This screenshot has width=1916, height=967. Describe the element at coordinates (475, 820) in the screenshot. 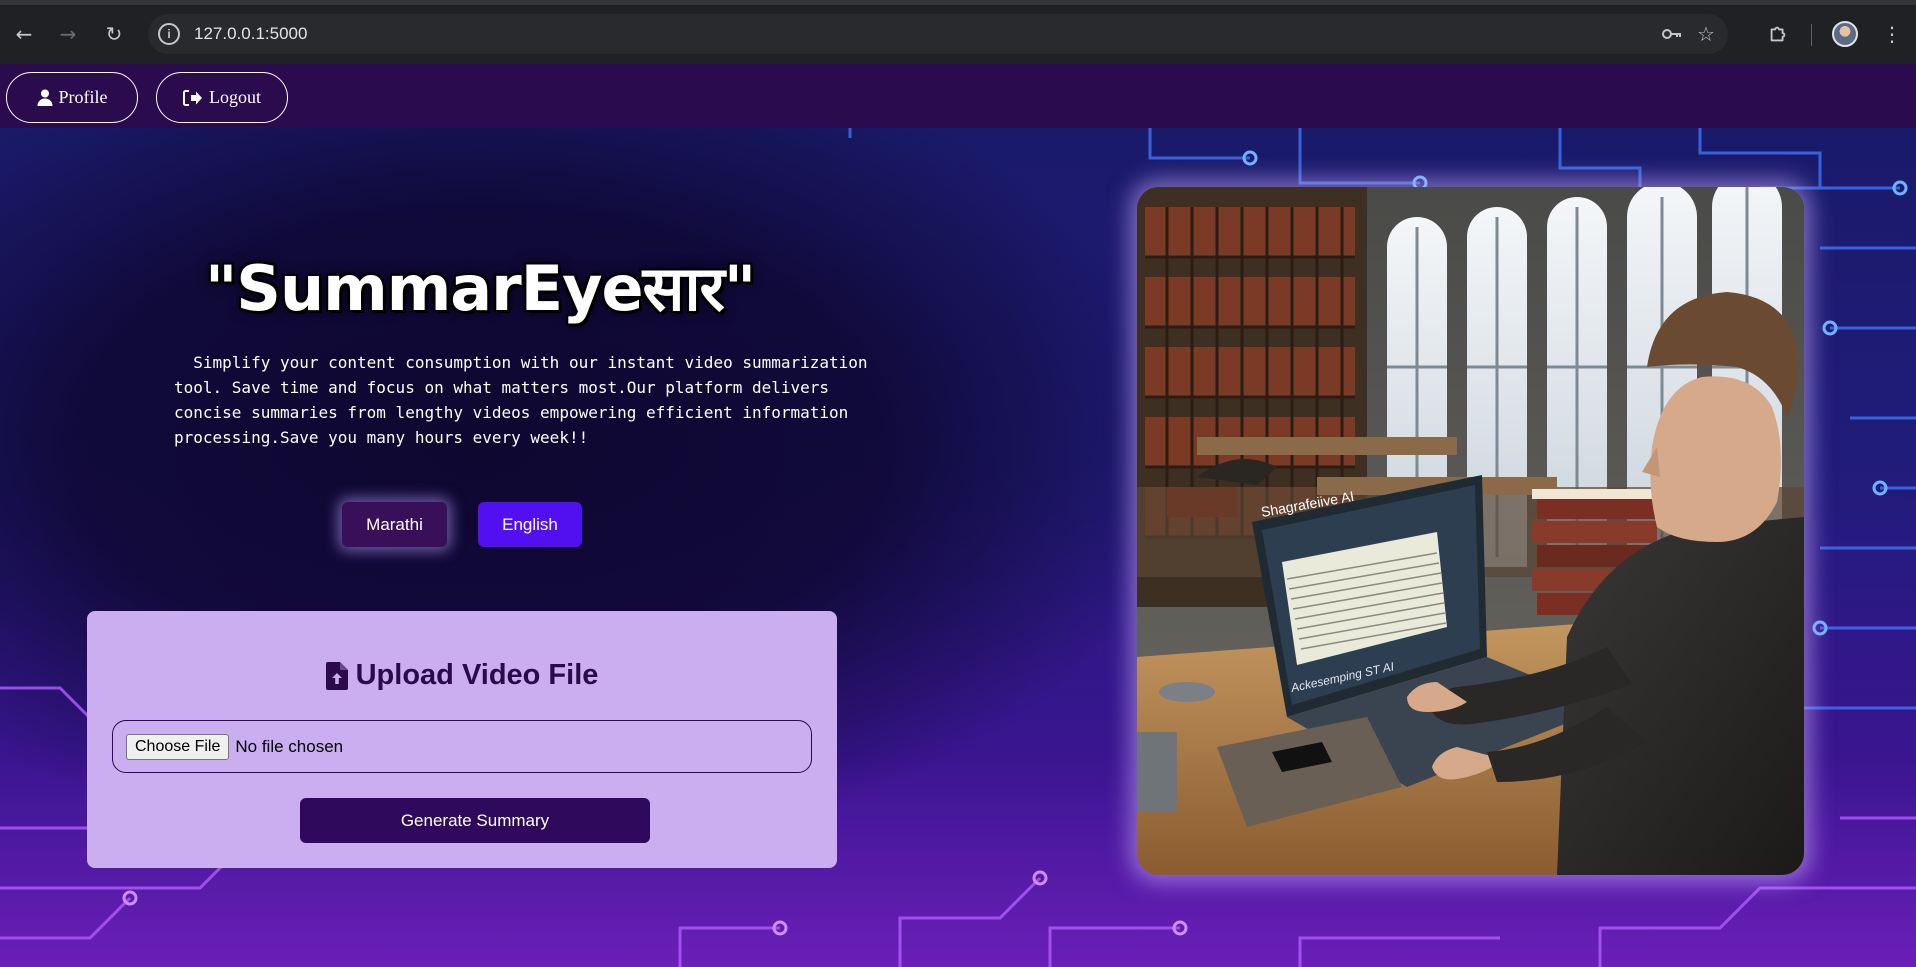

I see `generate-summary-button: Generate Summary` at that location.